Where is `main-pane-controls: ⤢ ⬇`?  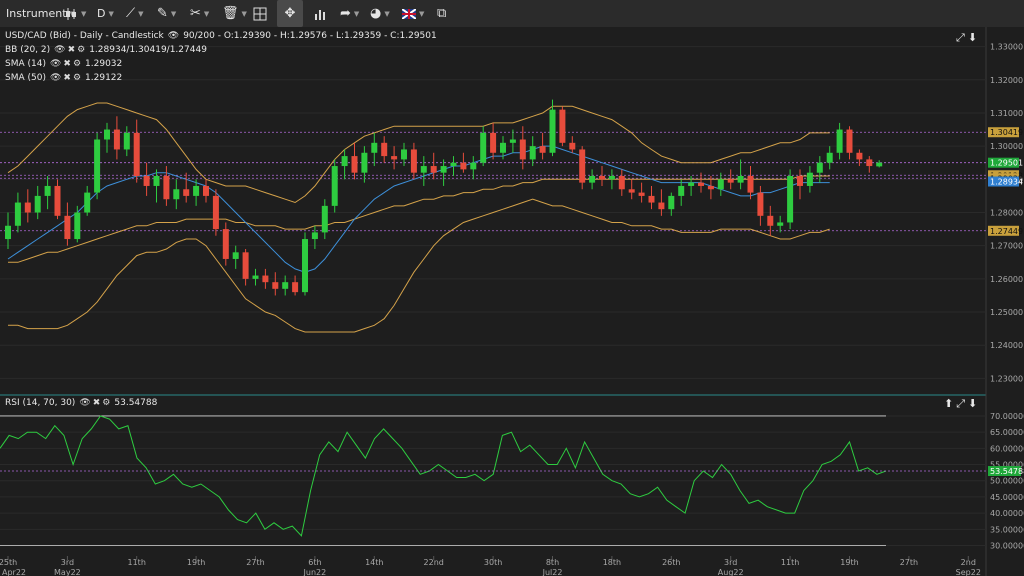
main-pane-controls: ⤢ ⬇ is located at coordinates (966, 38).